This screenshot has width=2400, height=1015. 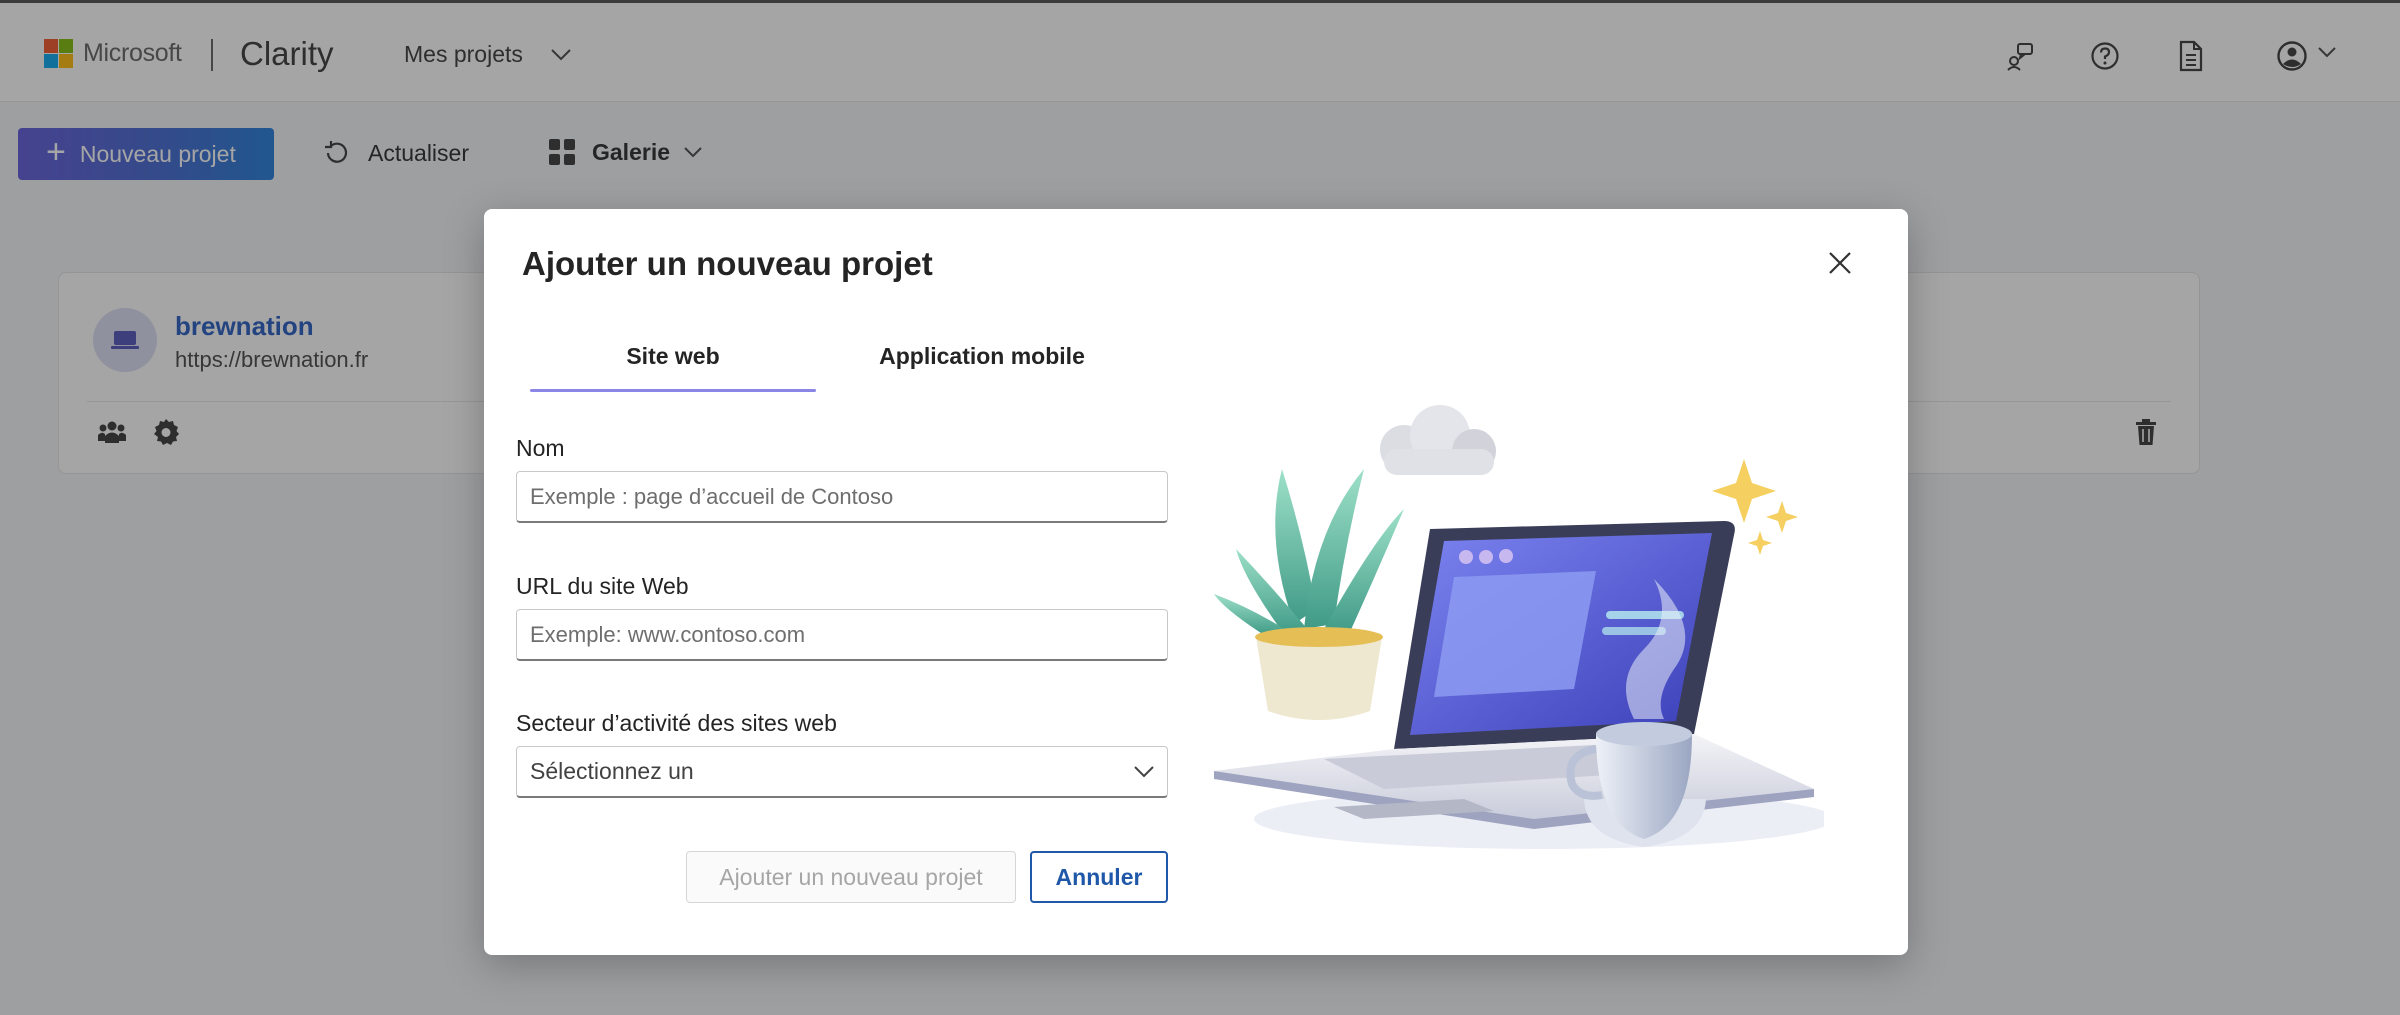 What do you see at coordinates (676, 723) in the screenshot?
I see `industry-field-label: Secteur d’activité des sites web` at bounding box center [676, 723].